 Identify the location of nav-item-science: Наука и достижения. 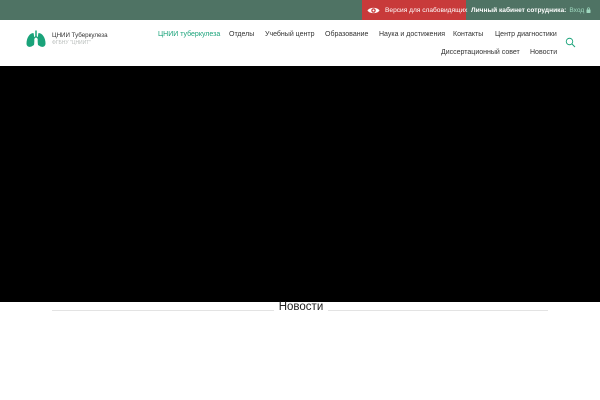
(412, 34).